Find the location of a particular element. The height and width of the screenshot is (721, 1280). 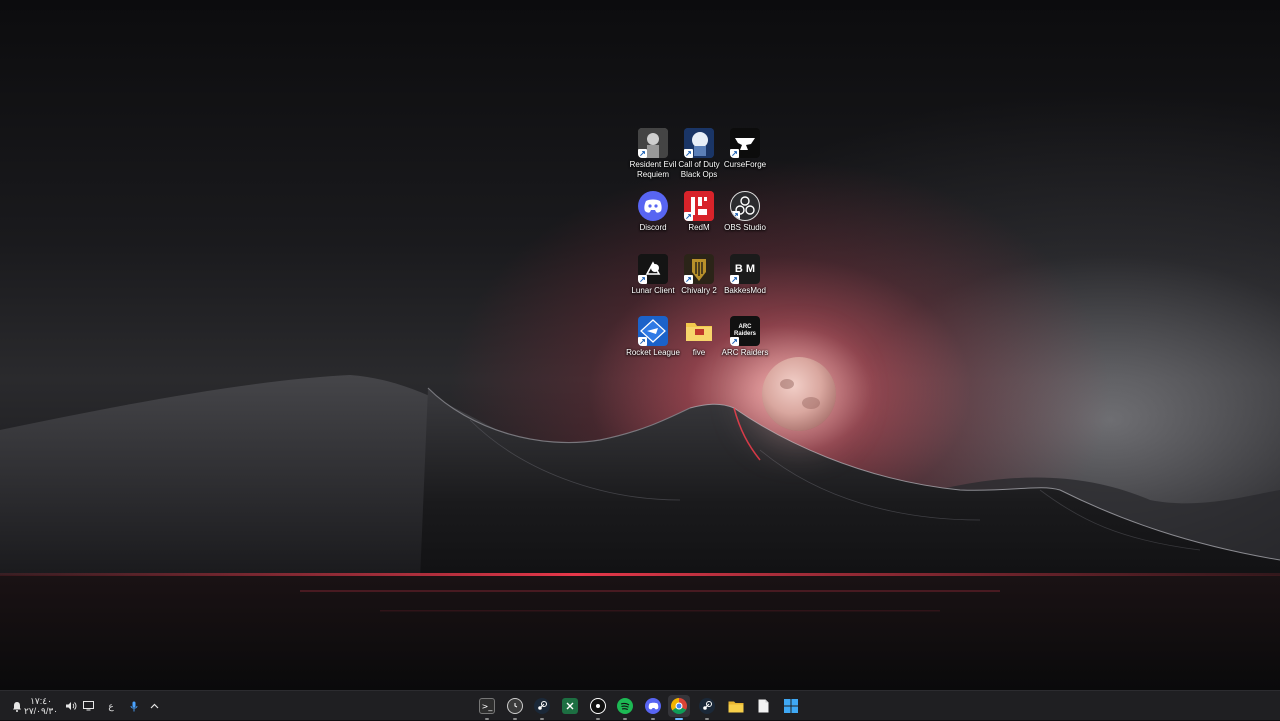

moon is located at coordinates (799, 394).